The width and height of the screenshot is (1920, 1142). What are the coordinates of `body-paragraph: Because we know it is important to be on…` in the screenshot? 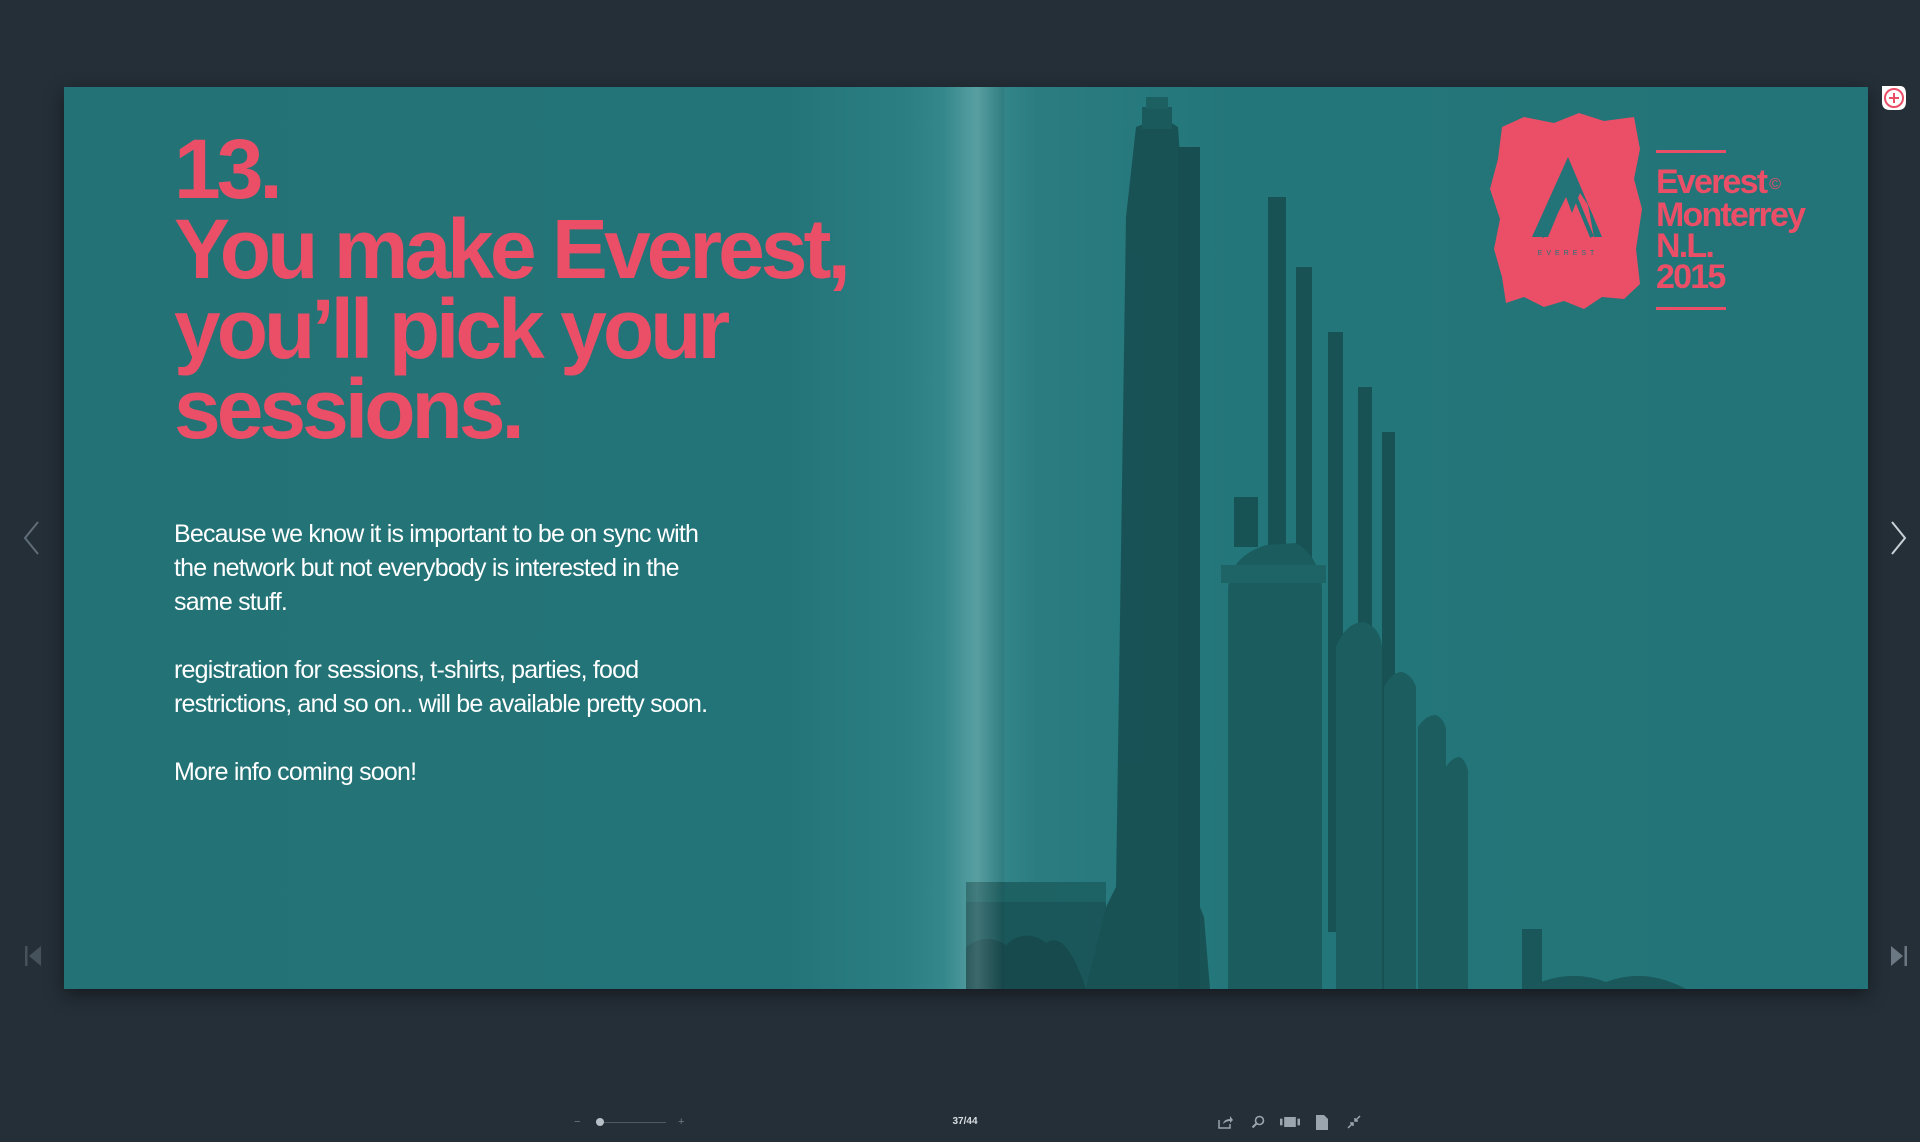 It's located at (436, 568).